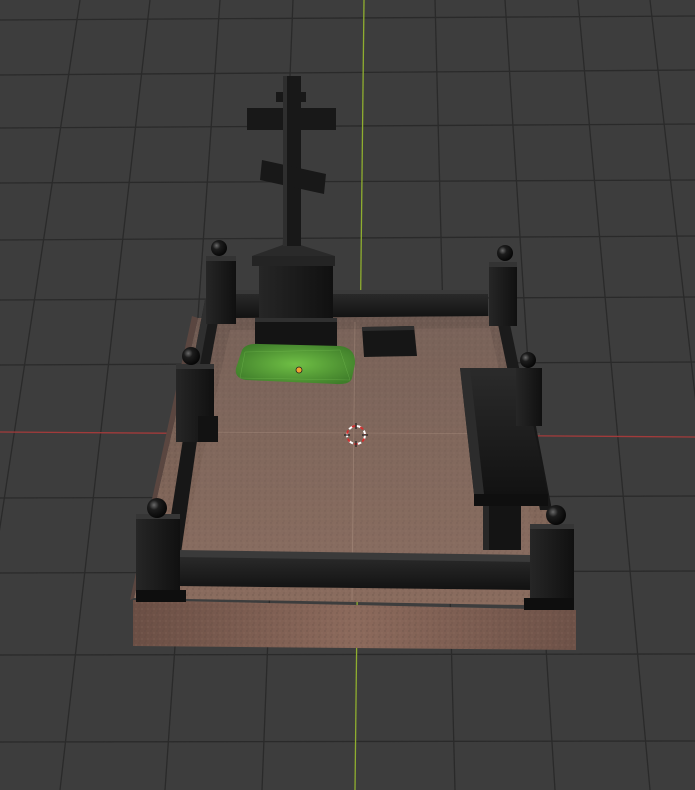  Describe the element at coordinates (503, 285) in the screenshot. I see `corner-post-back-right` at that location.